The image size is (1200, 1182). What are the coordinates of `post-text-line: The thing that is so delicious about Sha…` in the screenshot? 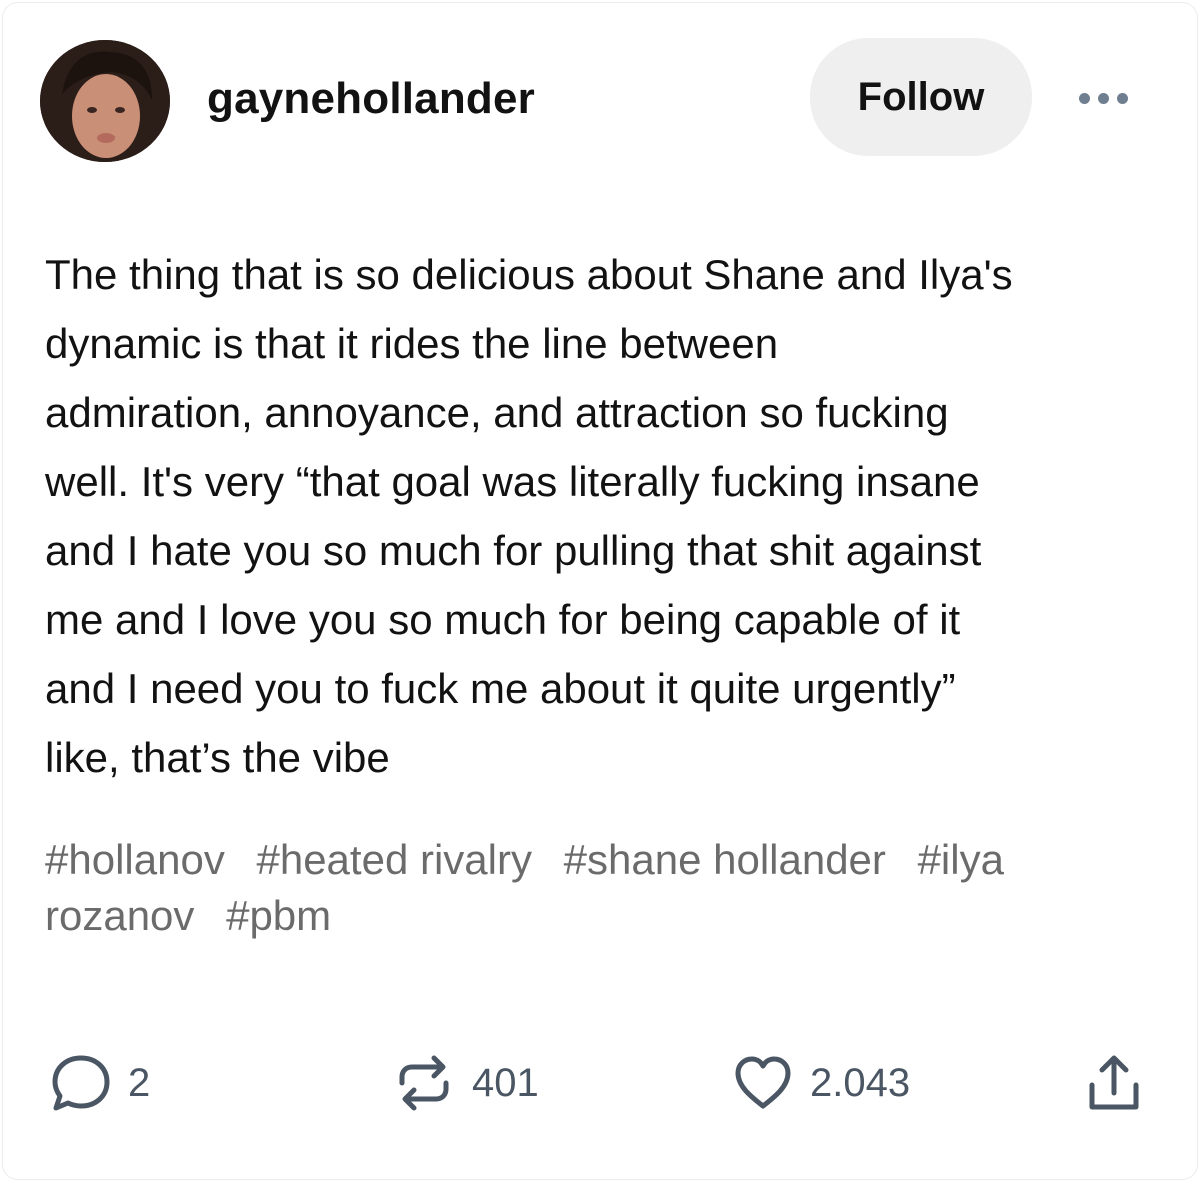 It's located at (529, 274).